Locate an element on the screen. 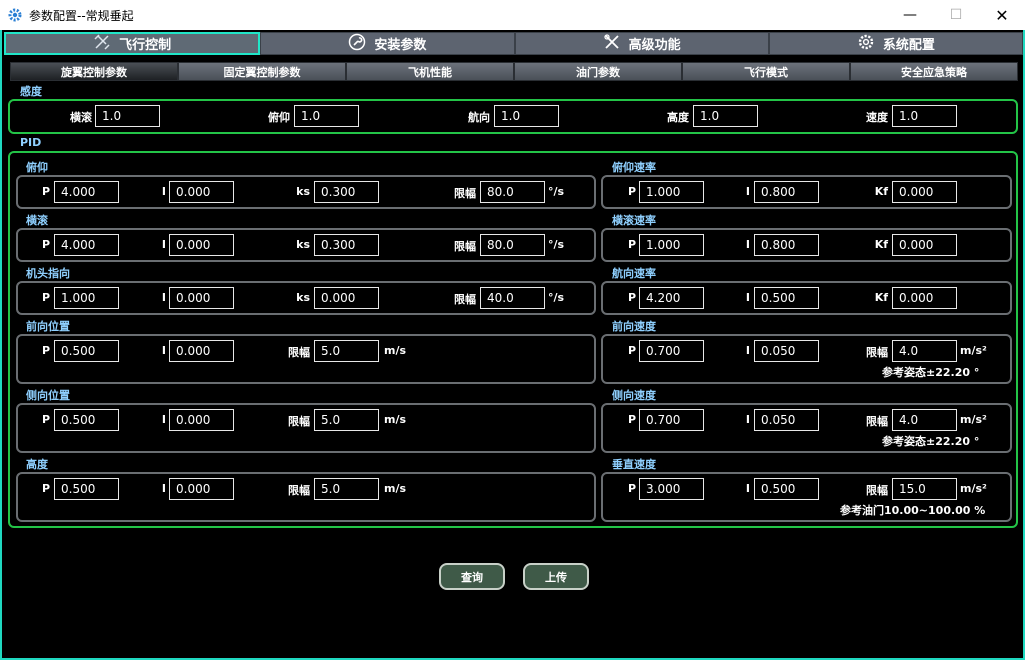  maximize-icon: ☐ is located at coordinates (956, 15).